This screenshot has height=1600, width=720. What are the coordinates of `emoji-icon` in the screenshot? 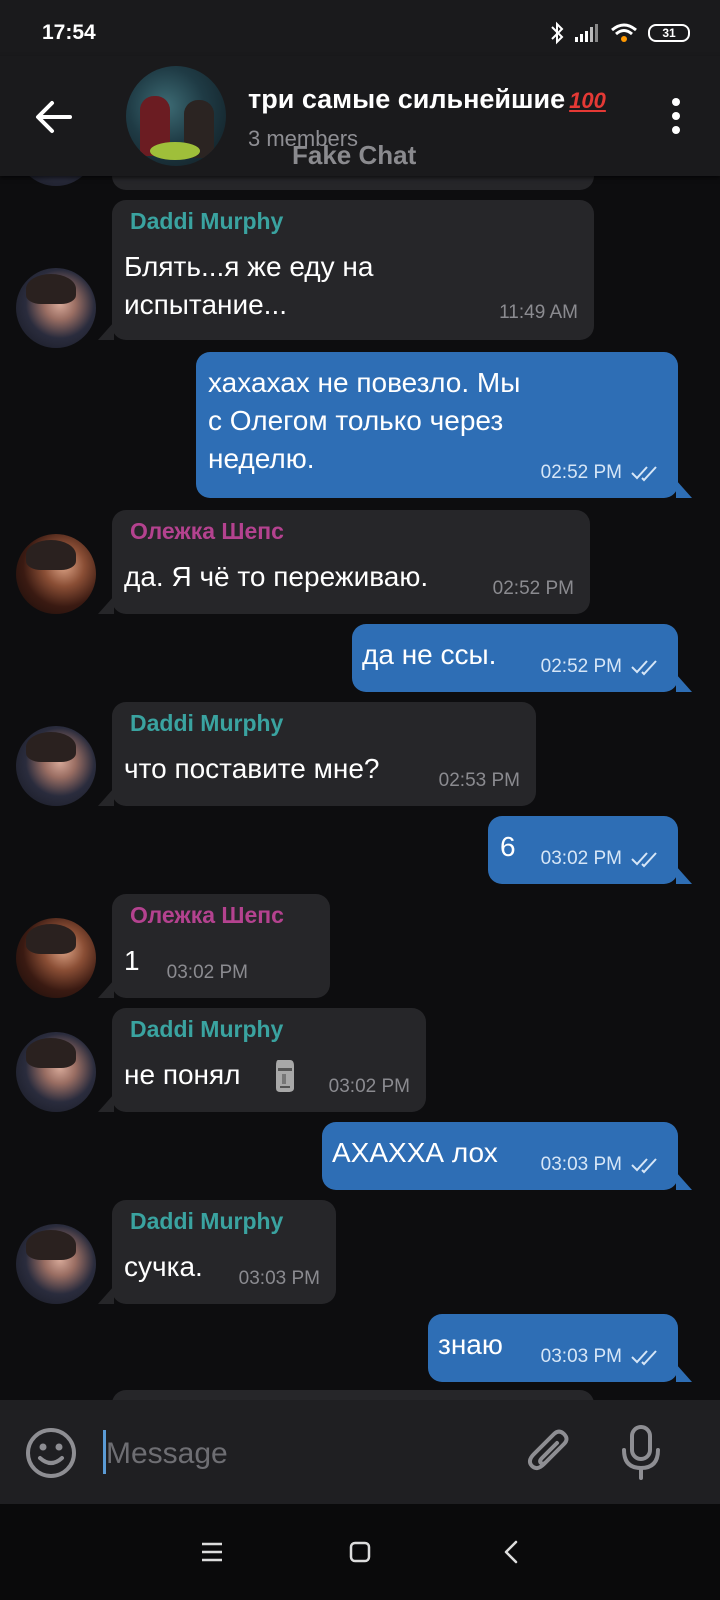 It's located at (51, 1453).